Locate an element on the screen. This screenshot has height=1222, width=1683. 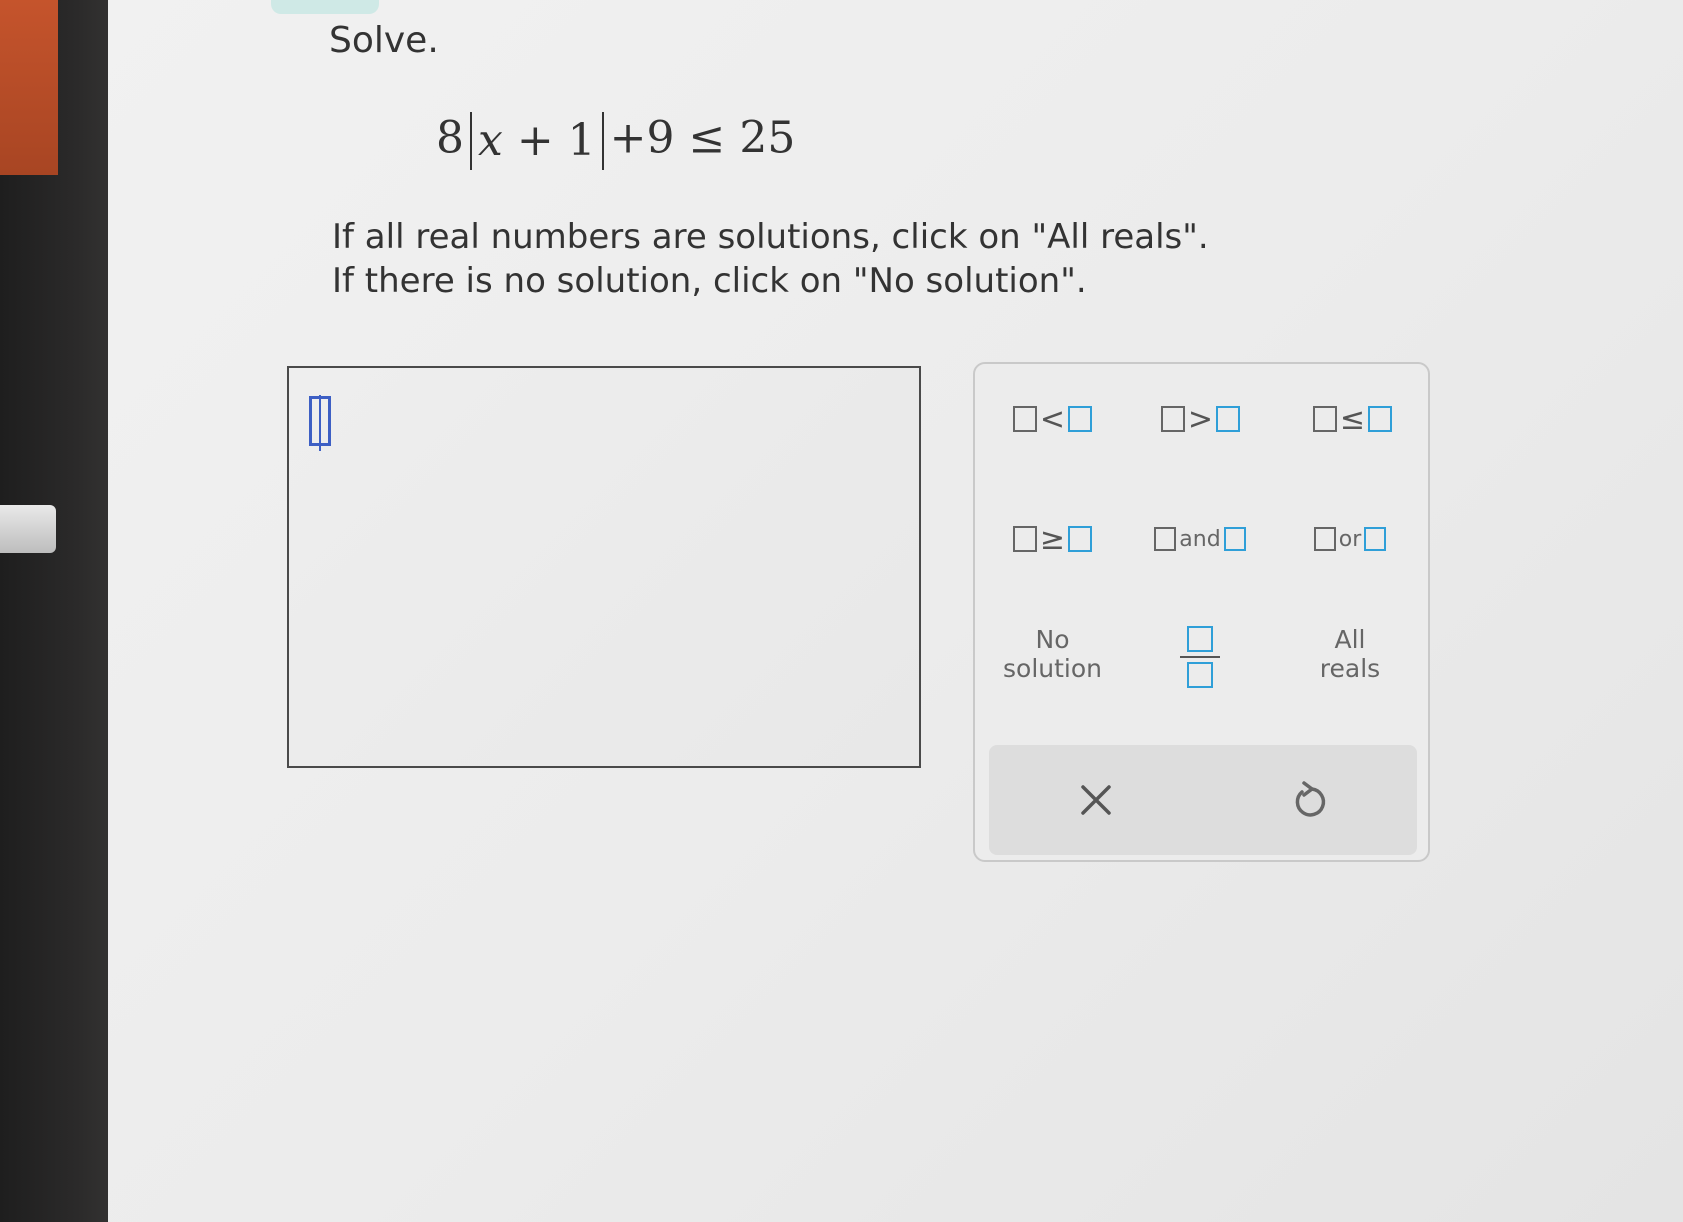
less-than-key: < is located at coordinates (1052, 419).